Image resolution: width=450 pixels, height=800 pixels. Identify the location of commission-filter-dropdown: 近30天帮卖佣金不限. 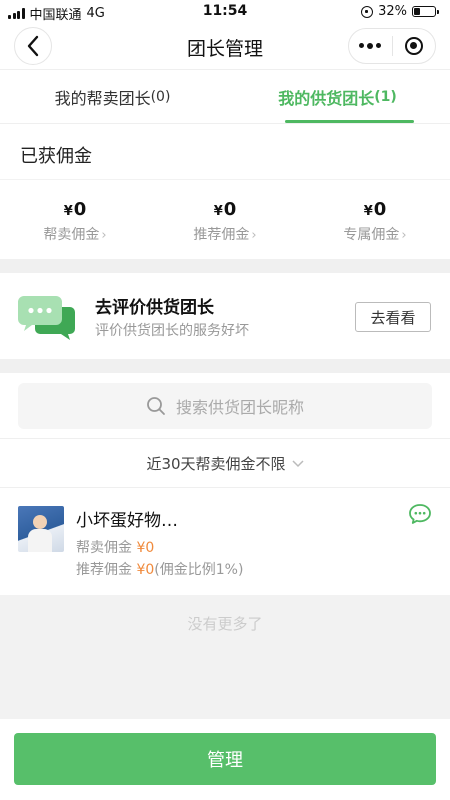
(225, 464).